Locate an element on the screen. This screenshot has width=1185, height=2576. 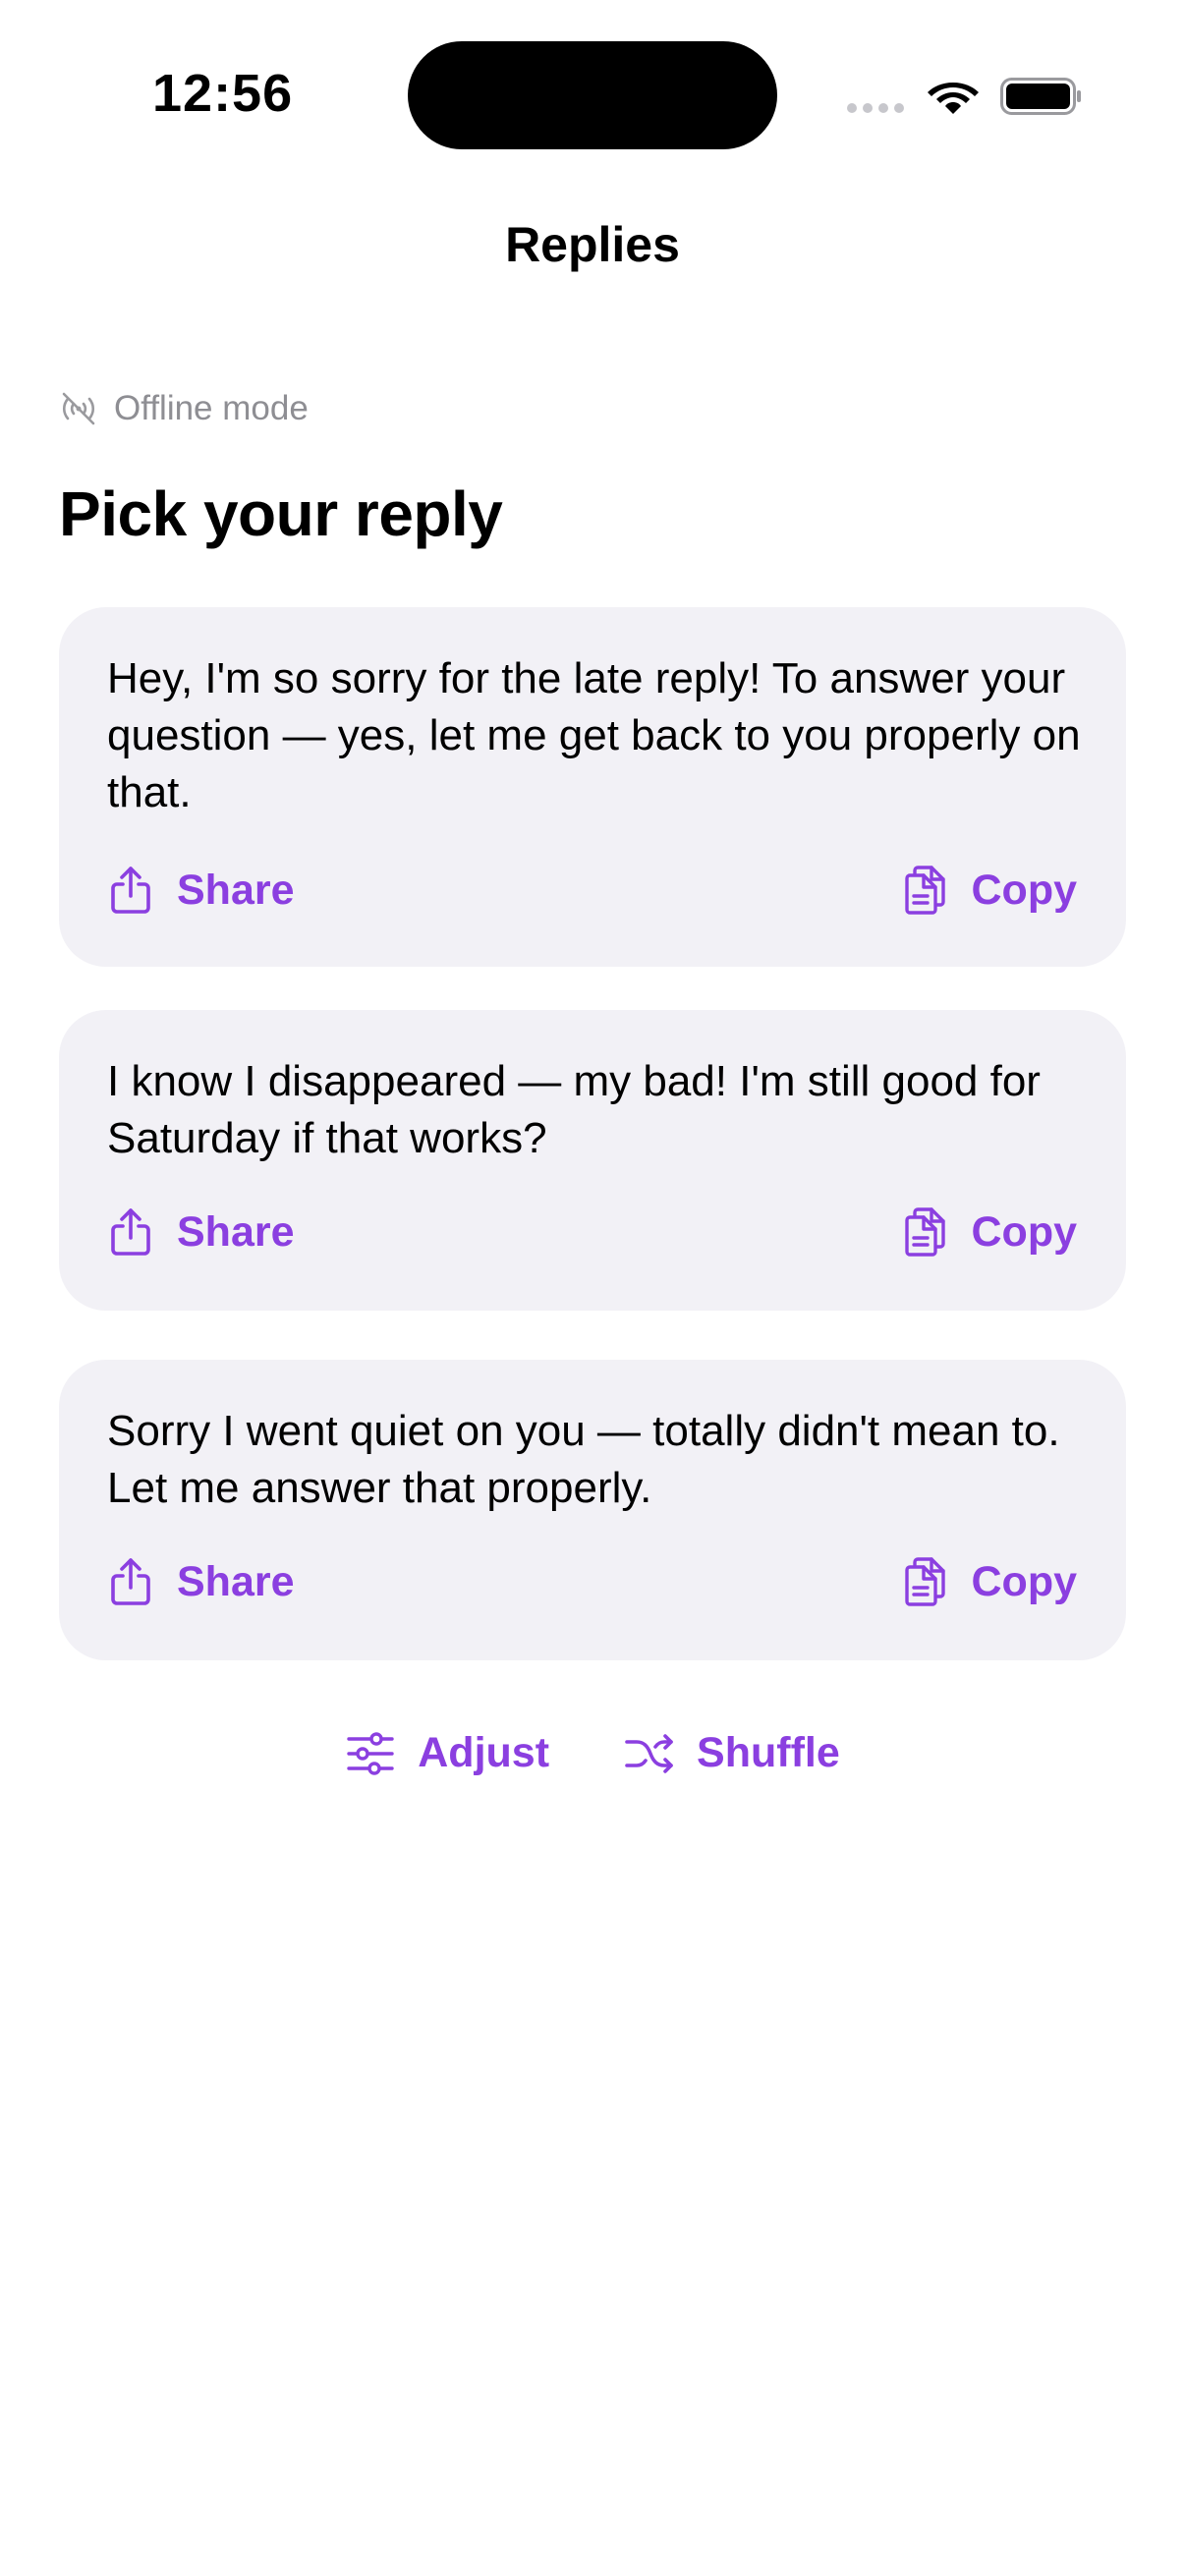
sliders-icon is located at coordinates (371, 1753).